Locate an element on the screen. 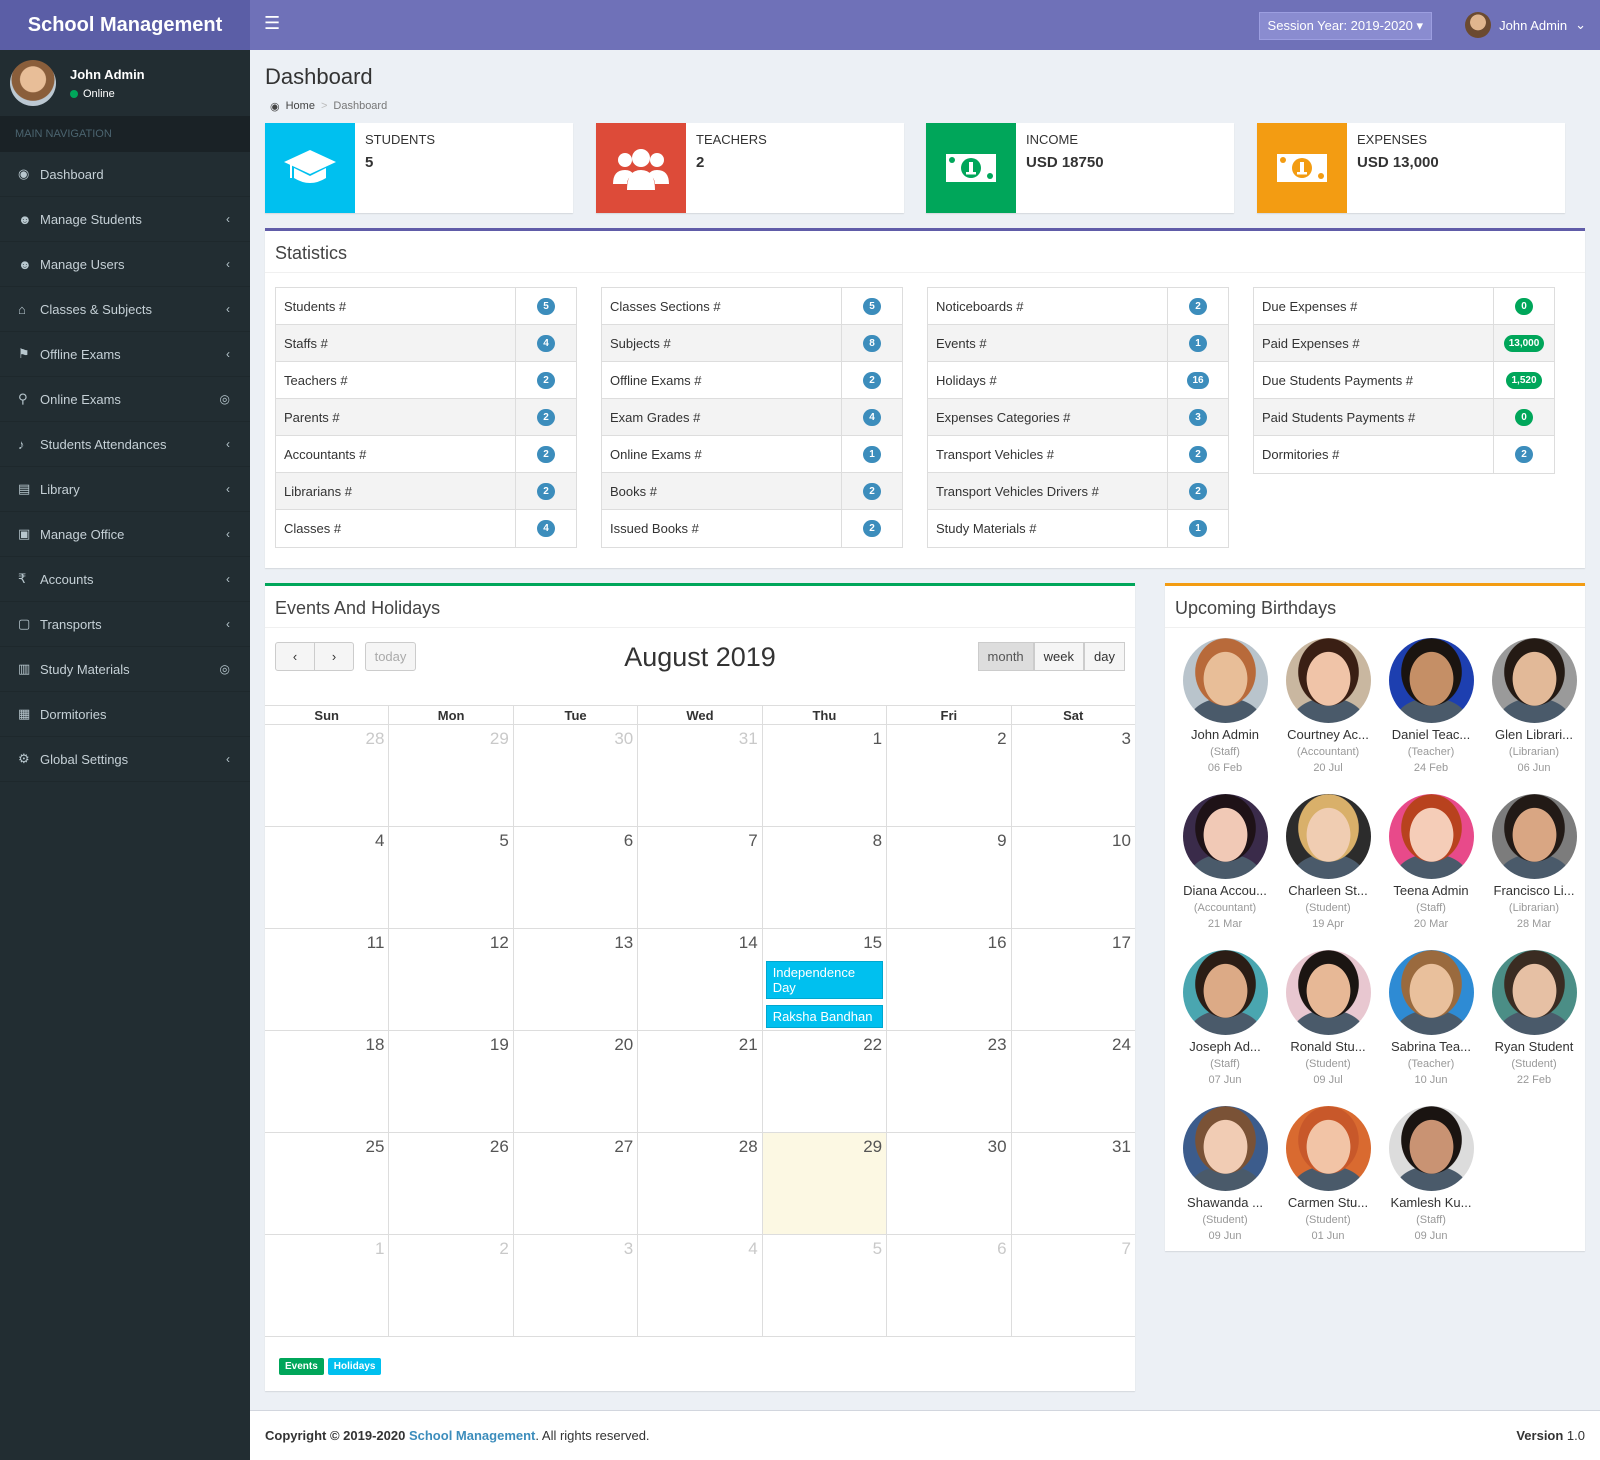 The image size is (1600, 1460). birthday-card: Charleen St... (Student) 19 Apr is located at coordinates (1328, 862).